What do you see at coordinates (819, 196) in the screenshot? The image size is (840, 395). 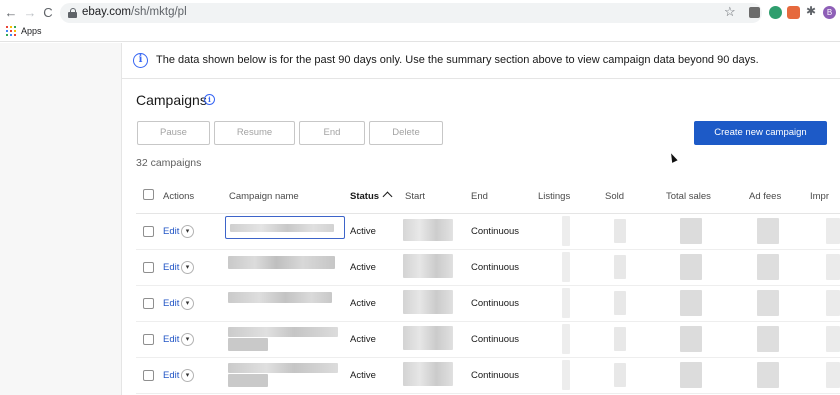 I see `header-impressions: Impr` at bounding box center [819, 196].